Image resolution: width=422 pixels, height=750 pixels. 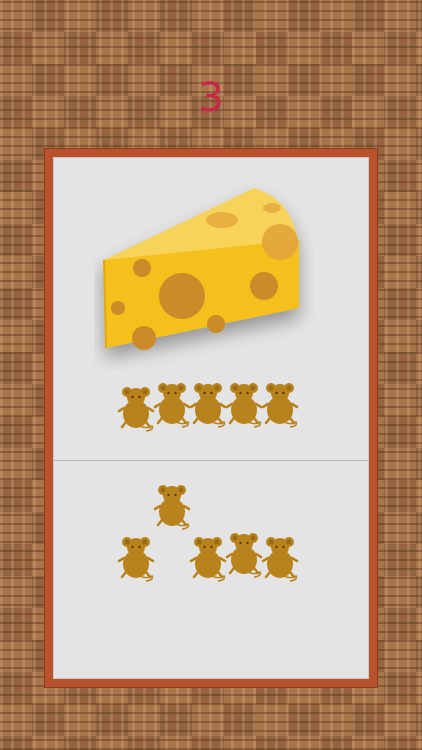 I want to click on board-divider, so click(x=211, y=460).